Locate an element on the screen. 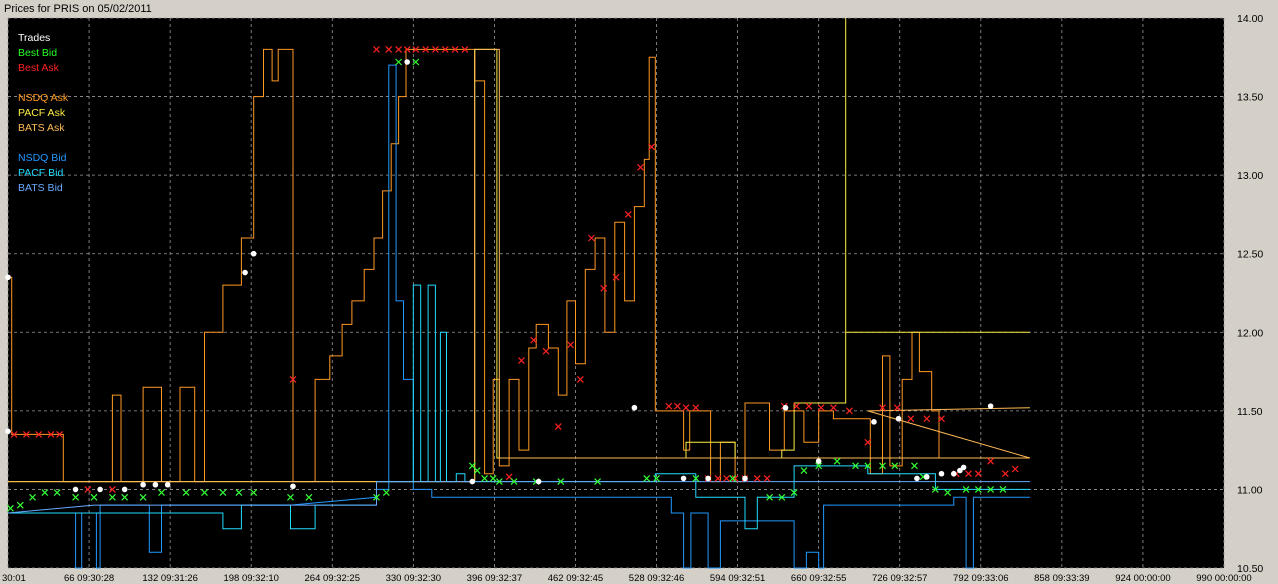 The image size is (1278, 584). legend-item-nsdq-bid: NSDQ Bid is located at coordinates (42, 158).